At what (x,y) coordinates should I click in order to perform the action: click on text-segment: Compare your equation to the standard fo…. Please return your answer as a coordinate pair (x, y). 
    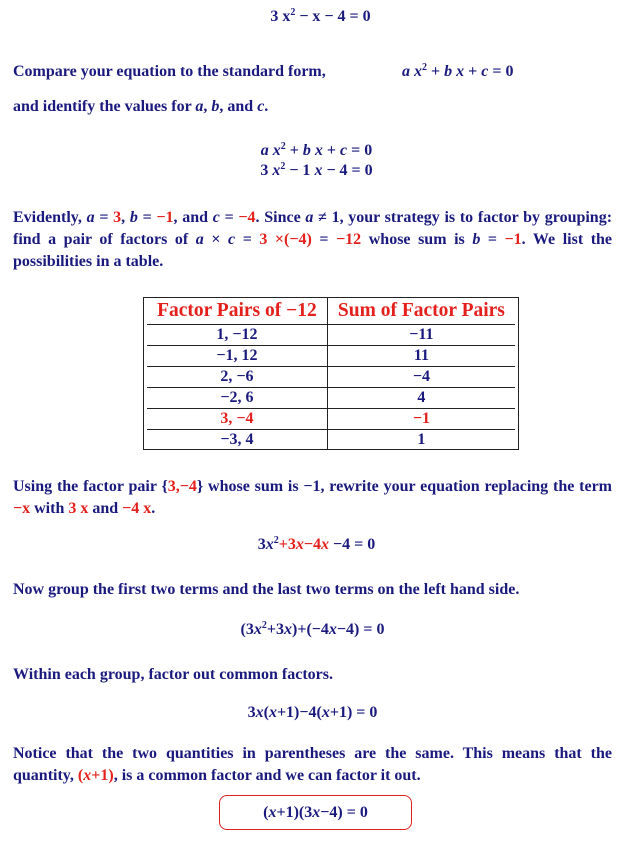
    Looking at the image, I should click on (169, 71).